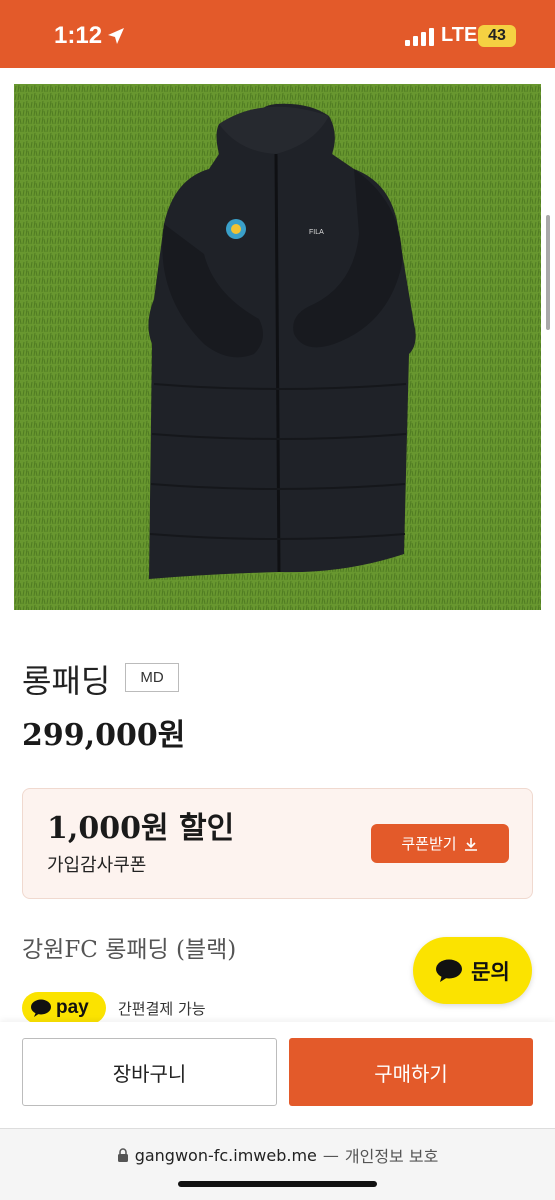 The height and width of the screenshot is (1200, 555). I want to click on coupon-card: 1,000원 할인 가입감사쿠폰 쿠폰받기, so click(277, 843).